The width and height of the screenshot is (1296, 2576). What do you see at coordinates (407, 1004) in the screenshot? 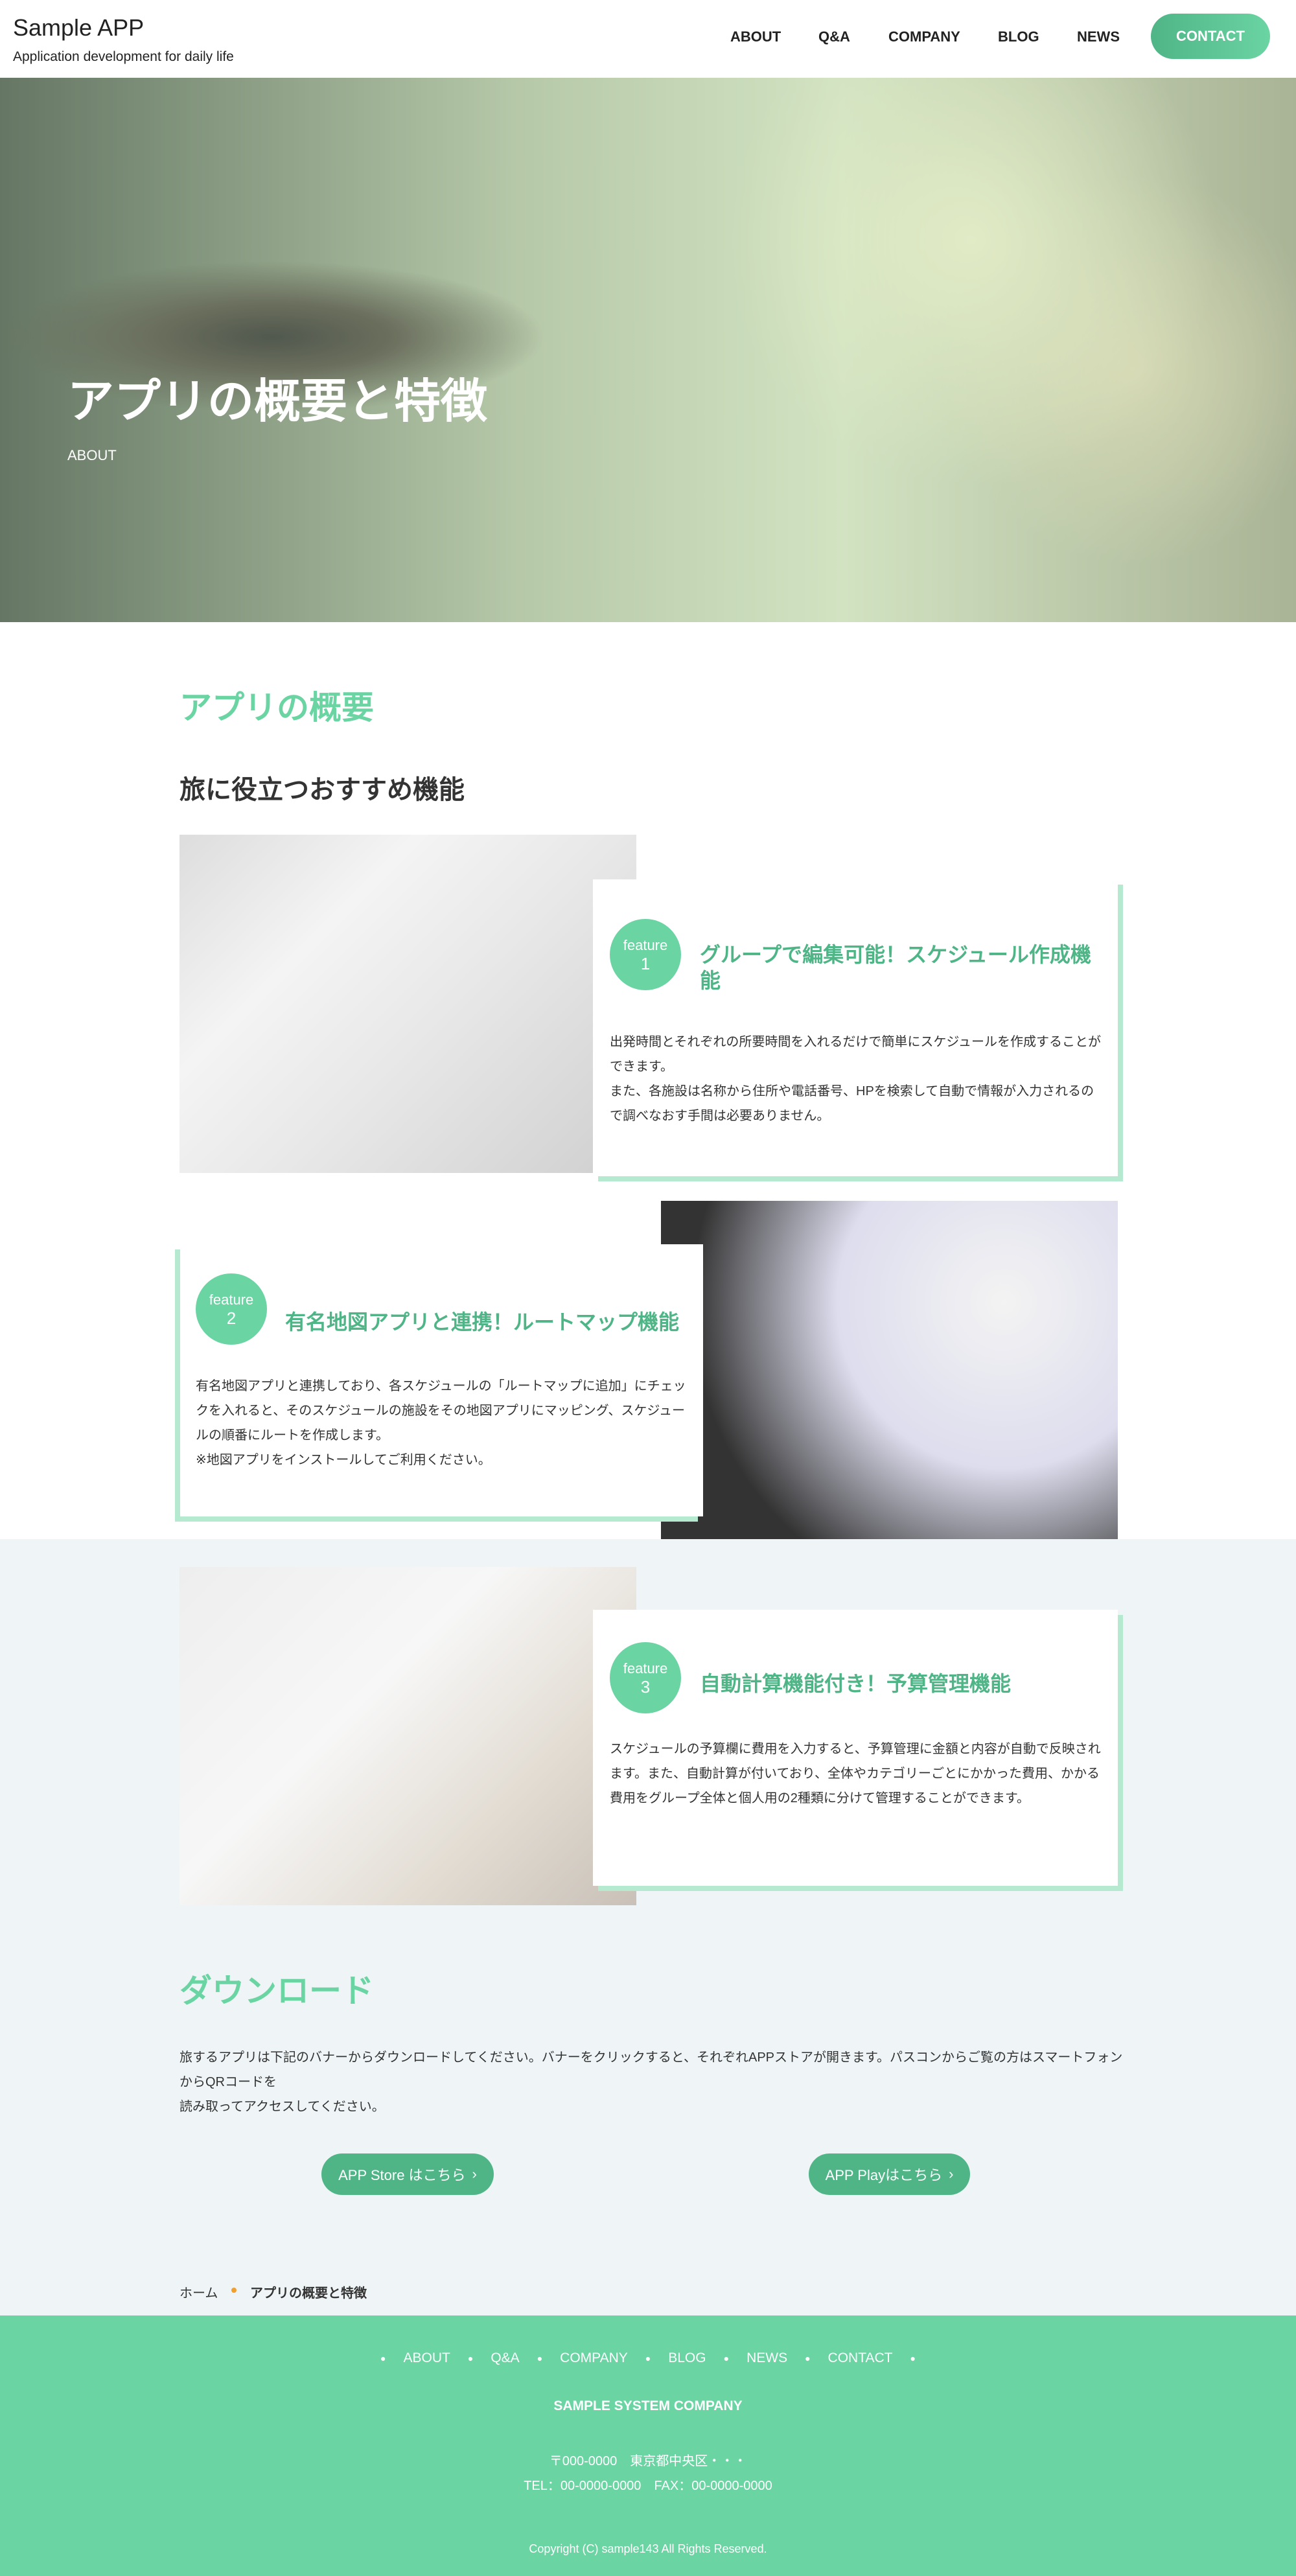
I see `feature-1-image` at bounding box center [407, 1004].